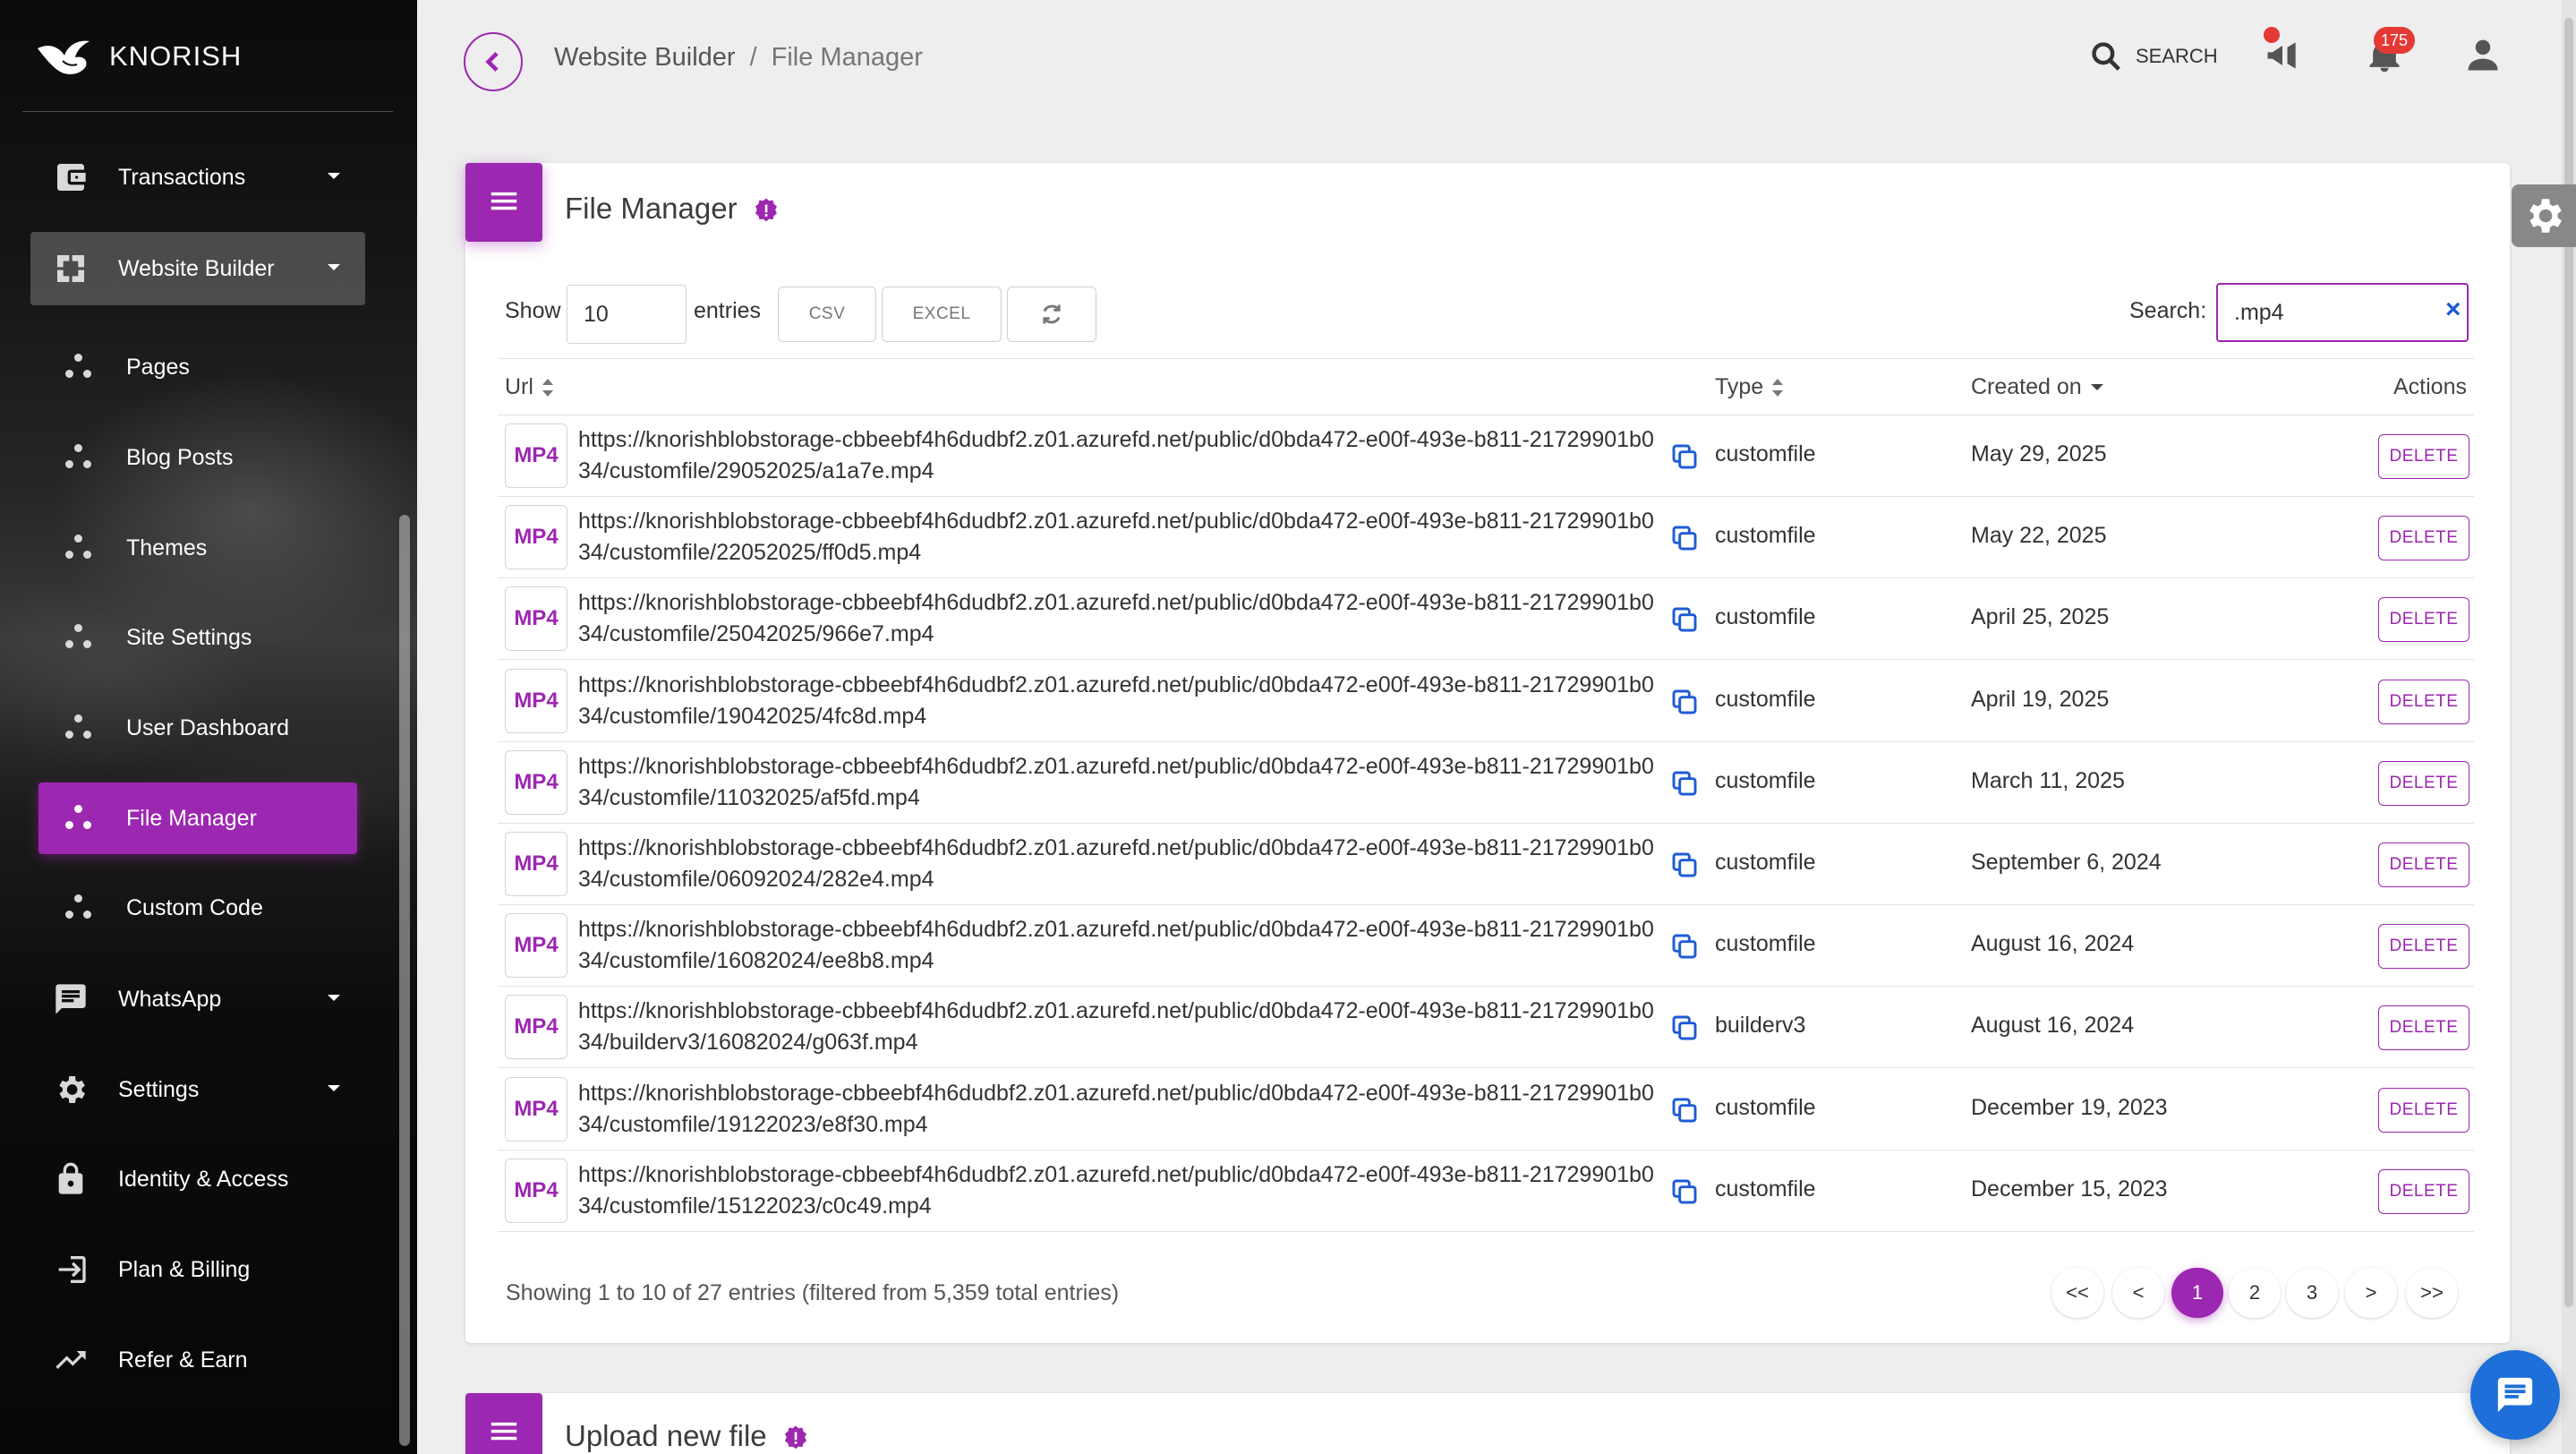 The width and height of the screenshot is (2576, 1454). I want to click on header-search-button: SEARCH, so click(2153, 56).